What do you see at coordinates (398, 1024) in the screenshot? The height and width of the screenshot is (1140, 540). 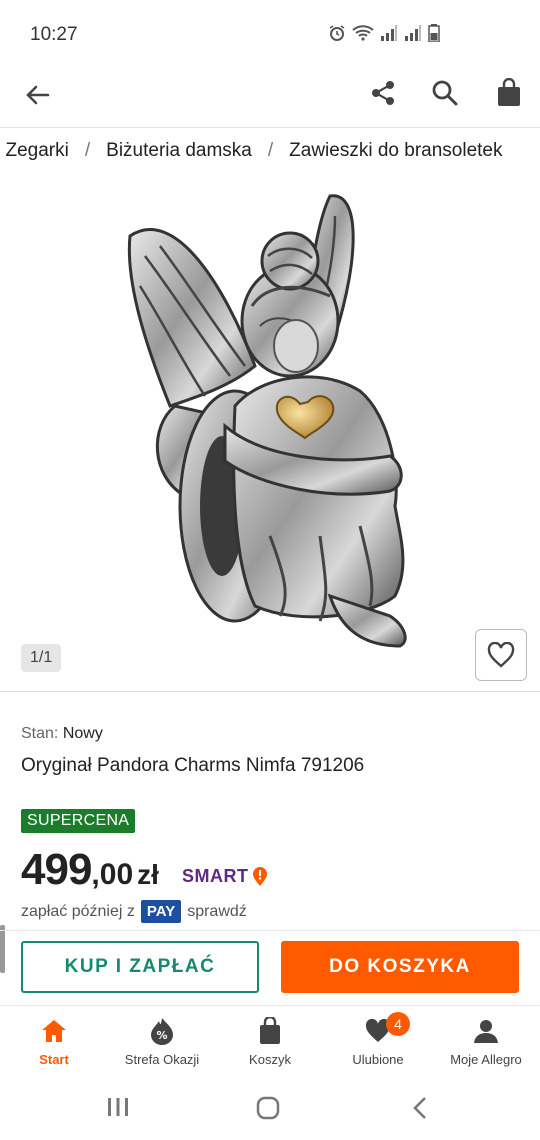 I see `favorites-count-badge: 4` at bounding box center [398, 1024].